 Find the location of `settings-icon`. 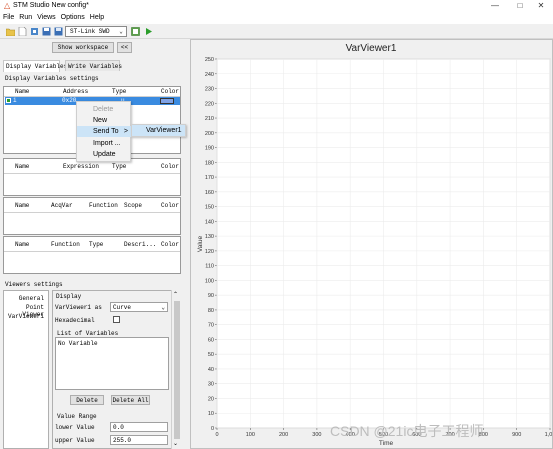

settings-icon is located at coordinates (135, 31).